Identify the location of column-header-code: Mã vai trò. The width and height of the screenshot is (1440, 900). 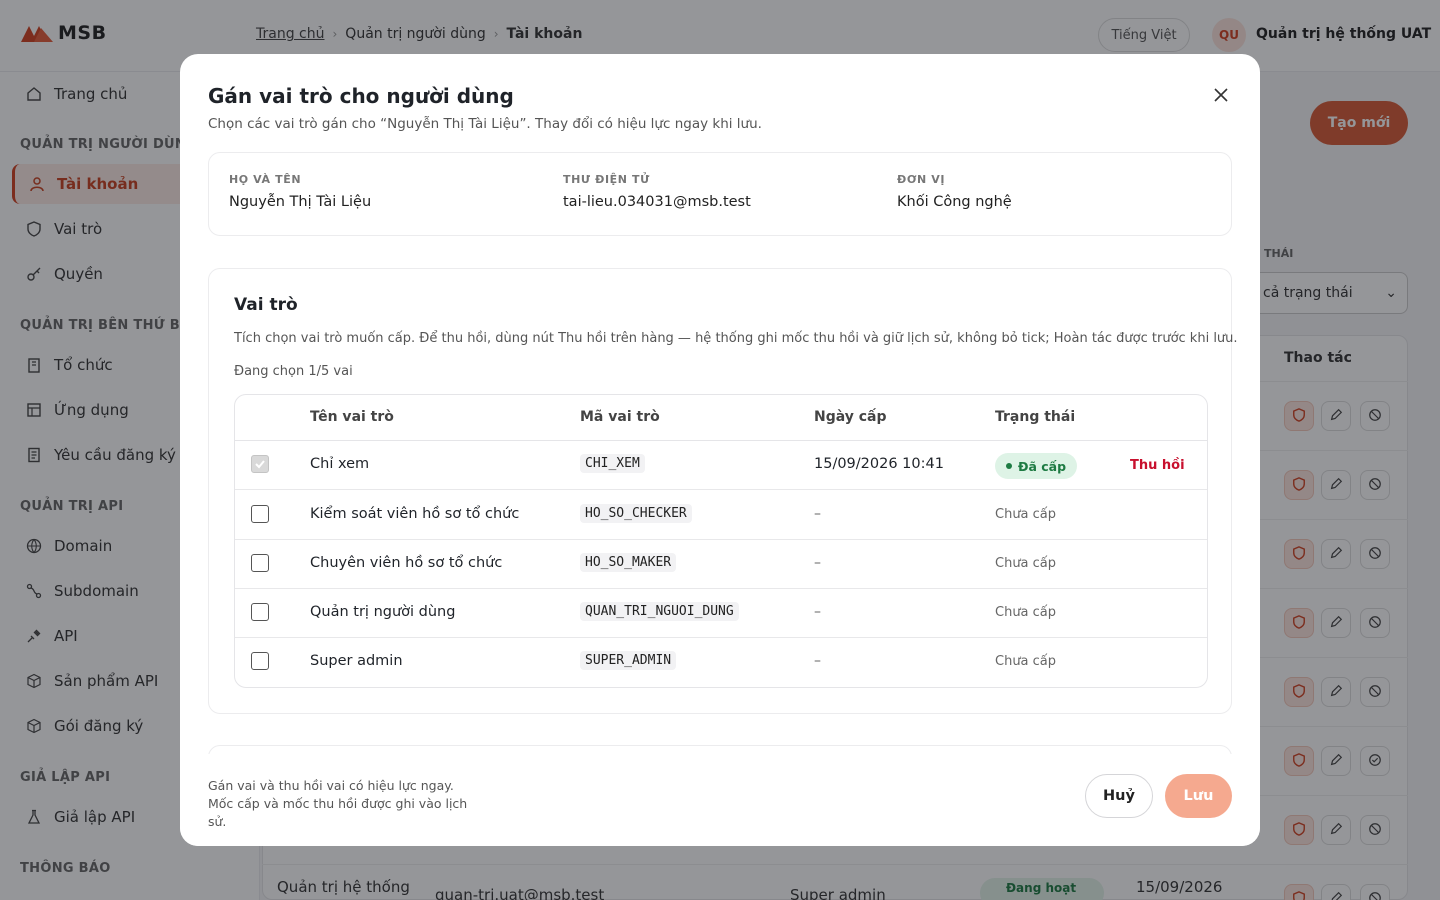
(620, 417).